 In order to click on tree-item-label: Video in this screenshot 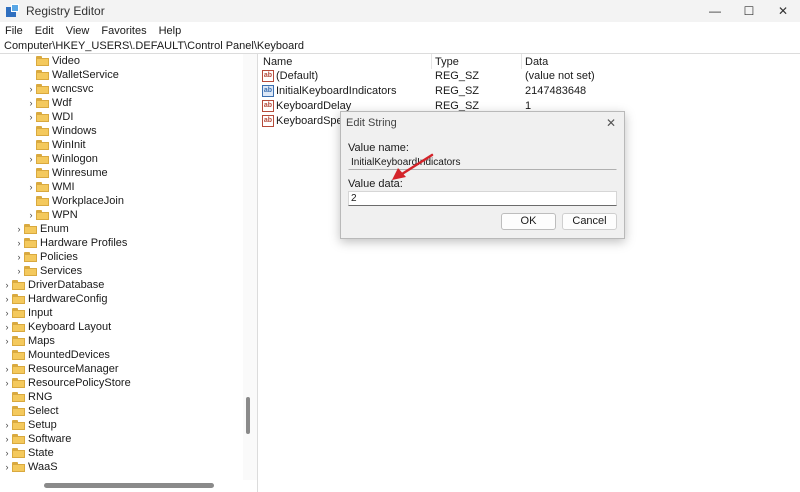, I will do `click(66, 61)`.